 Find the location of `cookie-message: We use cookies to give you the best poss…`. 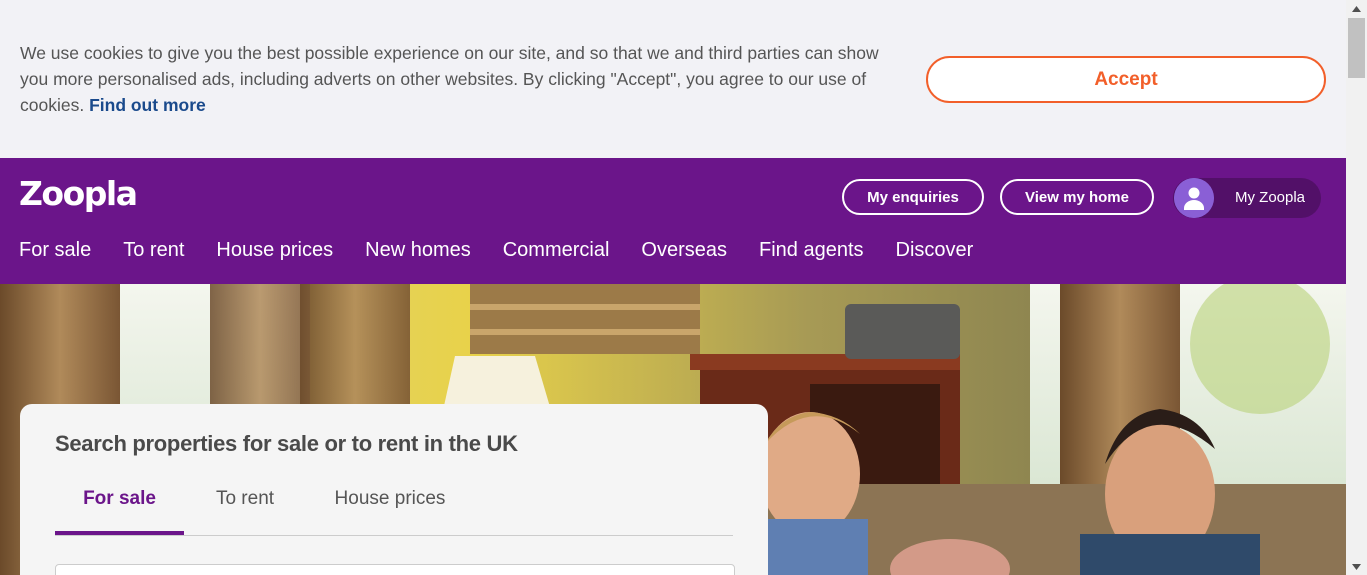

cookie-message: We use cookies to give you the best poss… is located at coordinates (460, 79).